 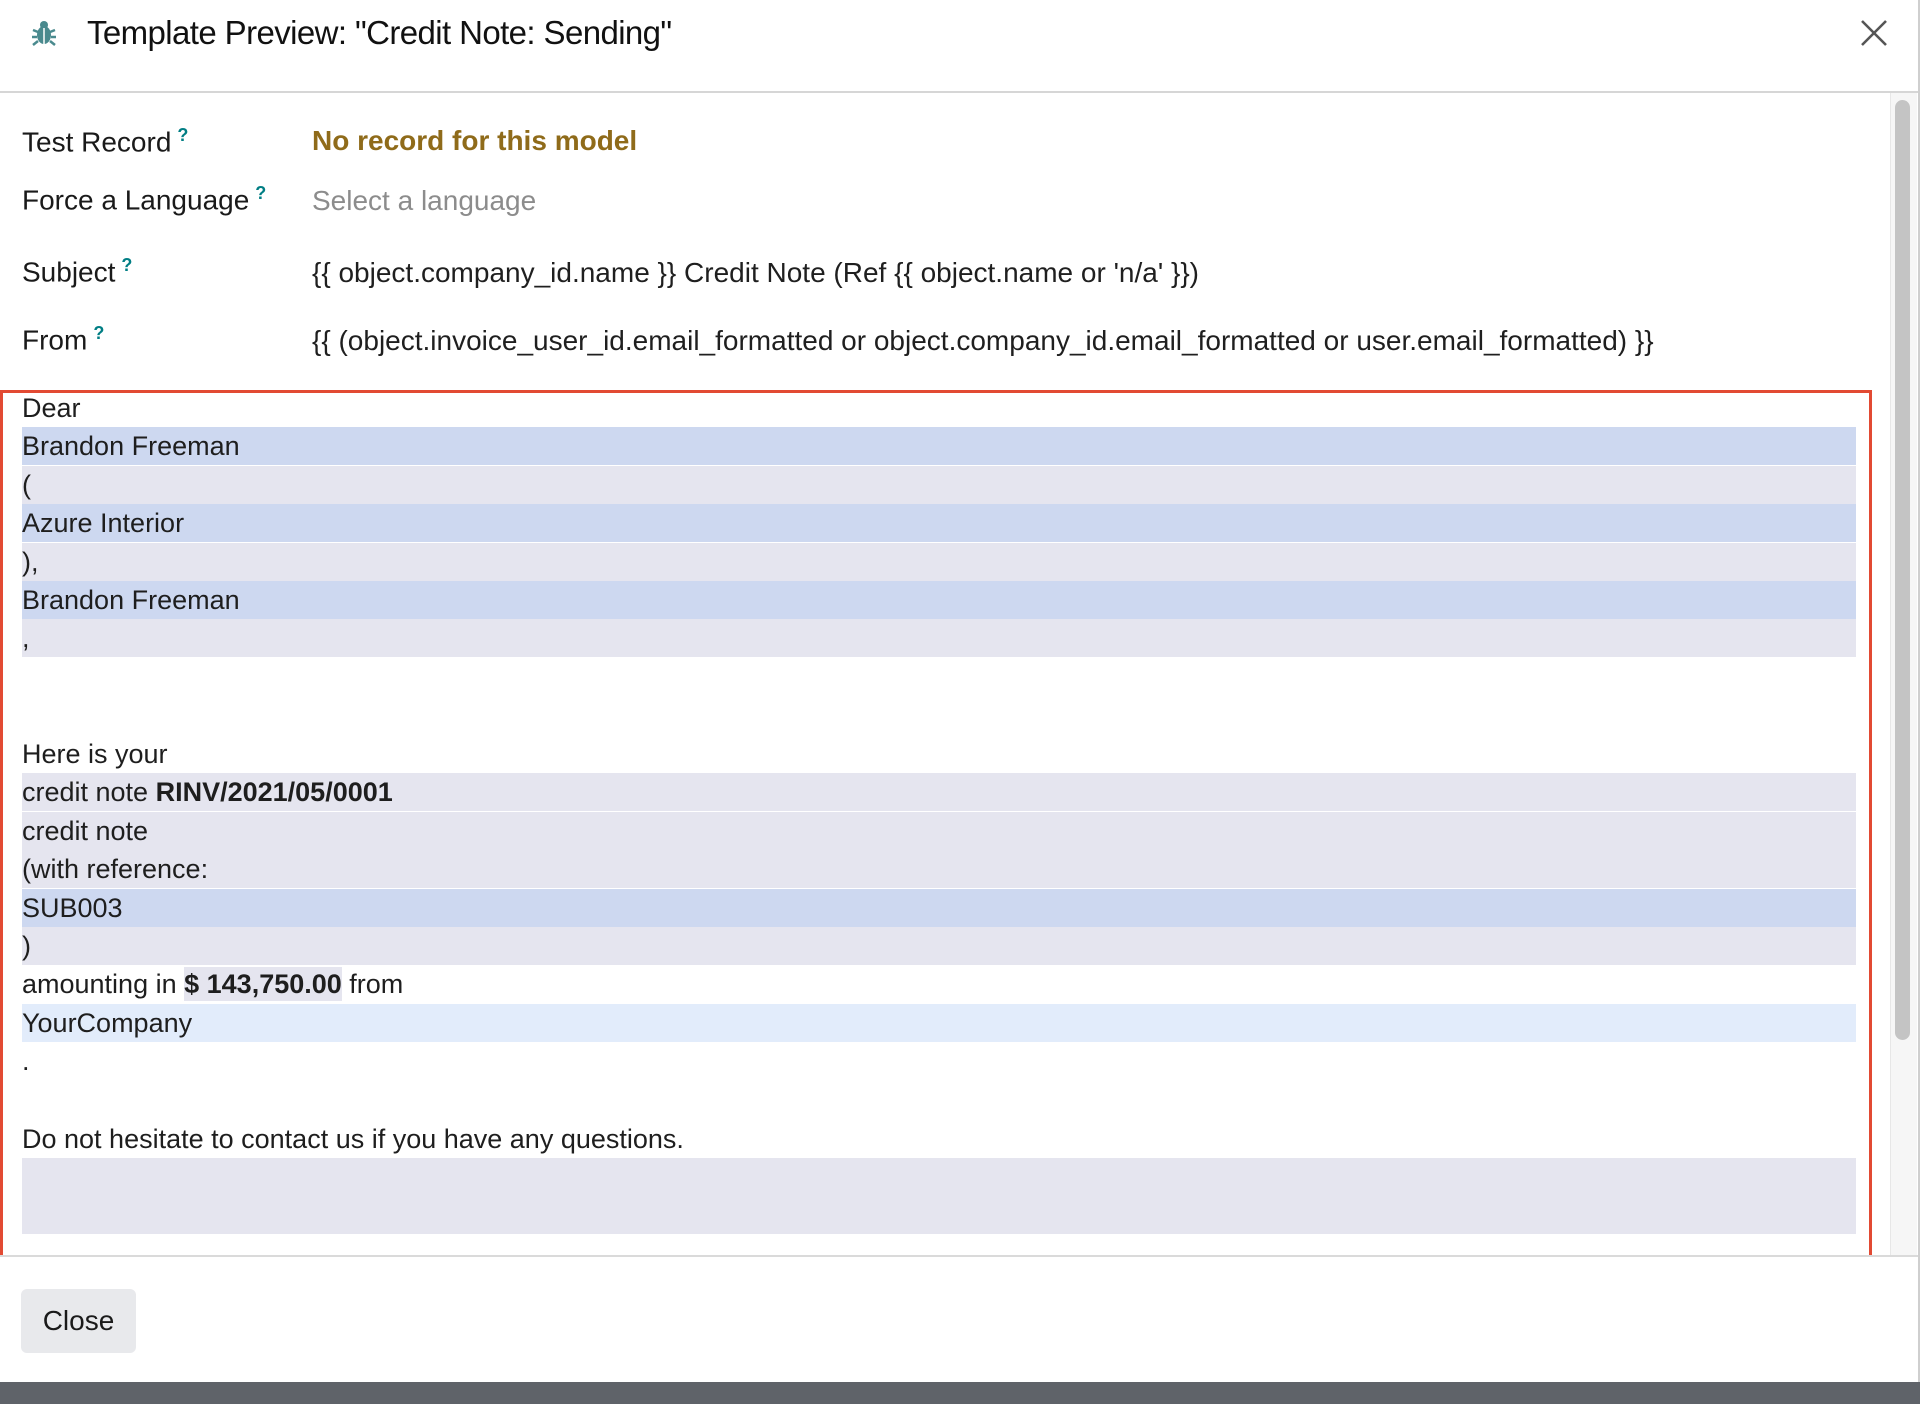 What do you see at coordinates (959, 46) in the screenshot?
I see `dialog-header: Template Preview: "Credit Note: Sending"` at bounding box center [959, 46].